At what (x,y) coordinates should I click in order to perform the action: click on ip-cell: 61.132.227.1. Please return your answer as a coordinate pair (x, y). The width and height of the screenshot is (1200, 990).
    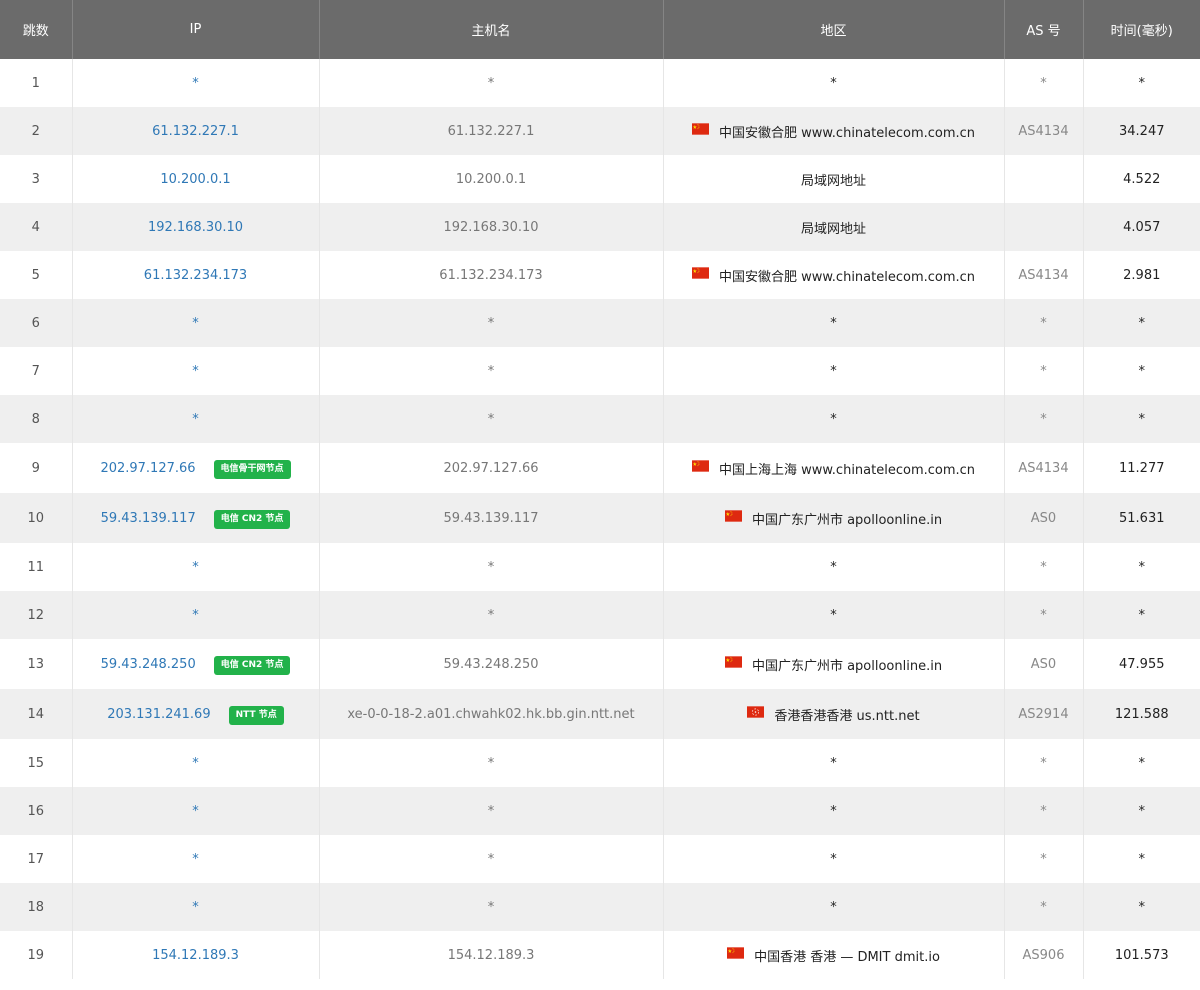
    Looking at the image, I should click on (196, 131).